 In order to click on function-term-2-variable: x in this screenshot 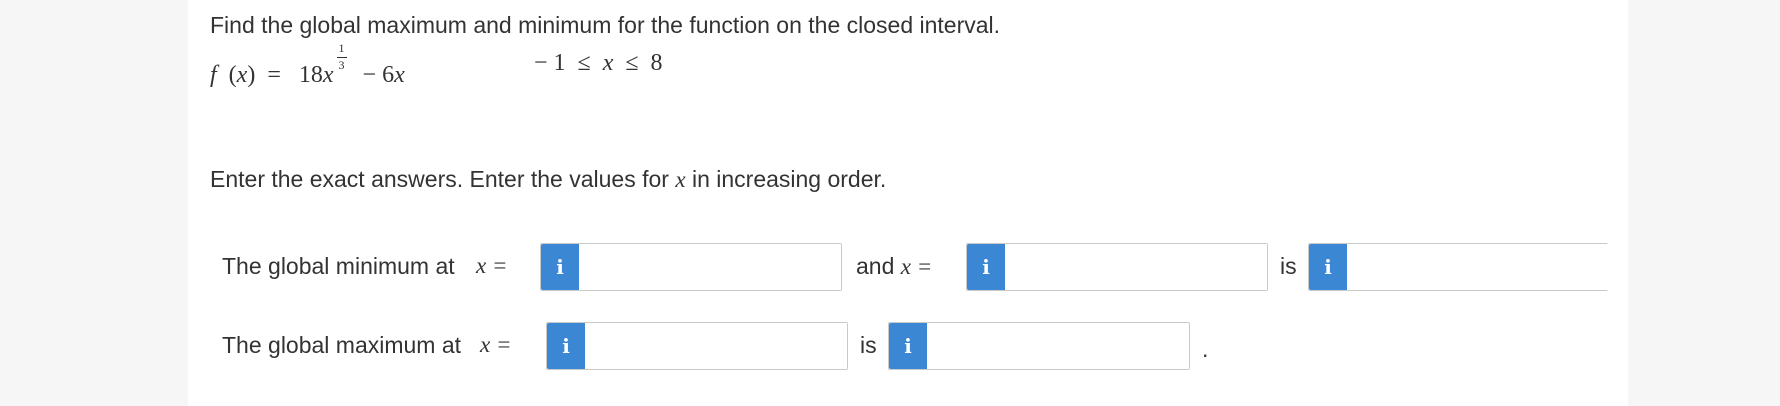, I will do `click(399, 75)`.